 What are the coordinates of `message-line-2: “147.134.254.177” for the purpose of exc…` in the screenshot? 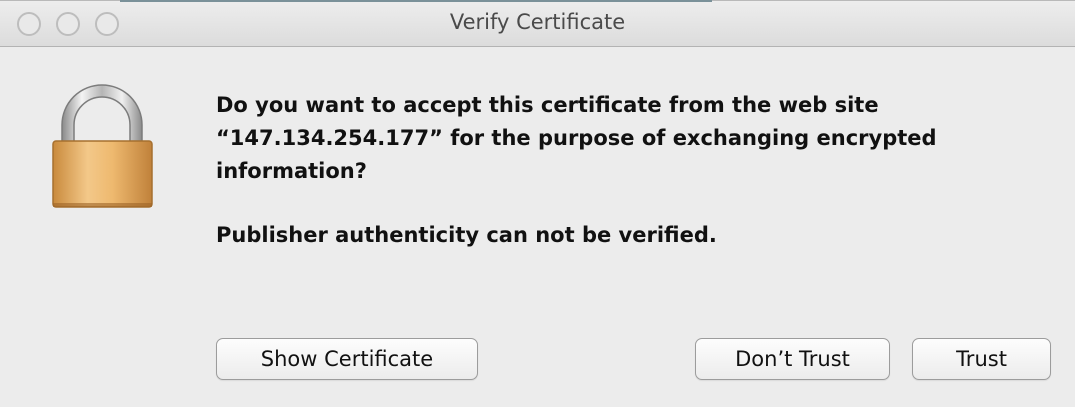 It's located at (576, 138).